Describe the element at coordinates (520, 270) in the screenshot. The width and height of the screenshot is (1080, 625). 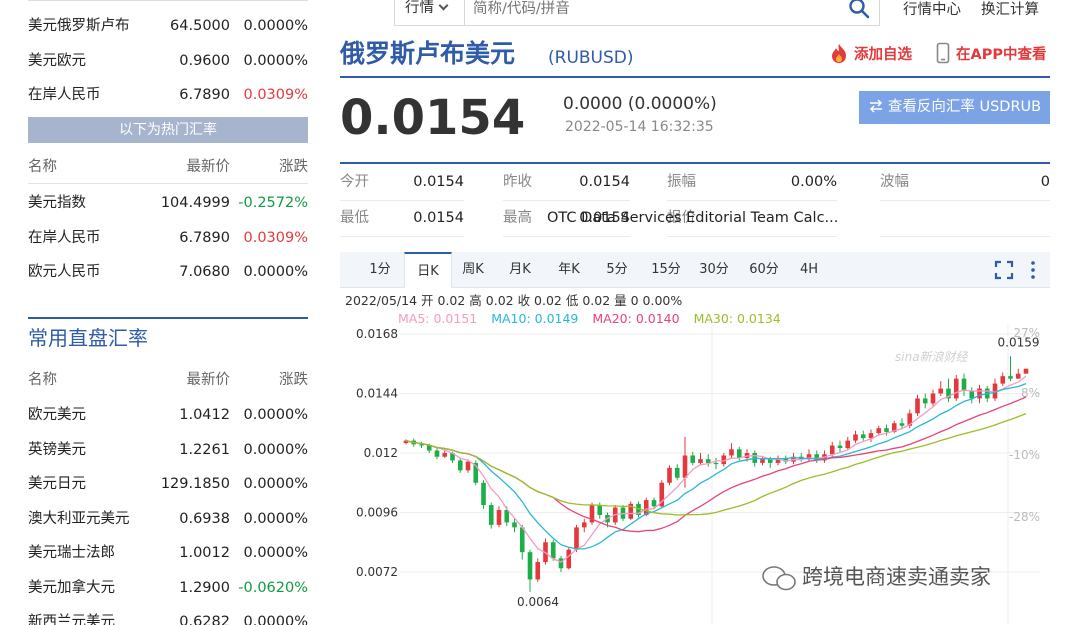
I see `tab-3: 月K` at that location.